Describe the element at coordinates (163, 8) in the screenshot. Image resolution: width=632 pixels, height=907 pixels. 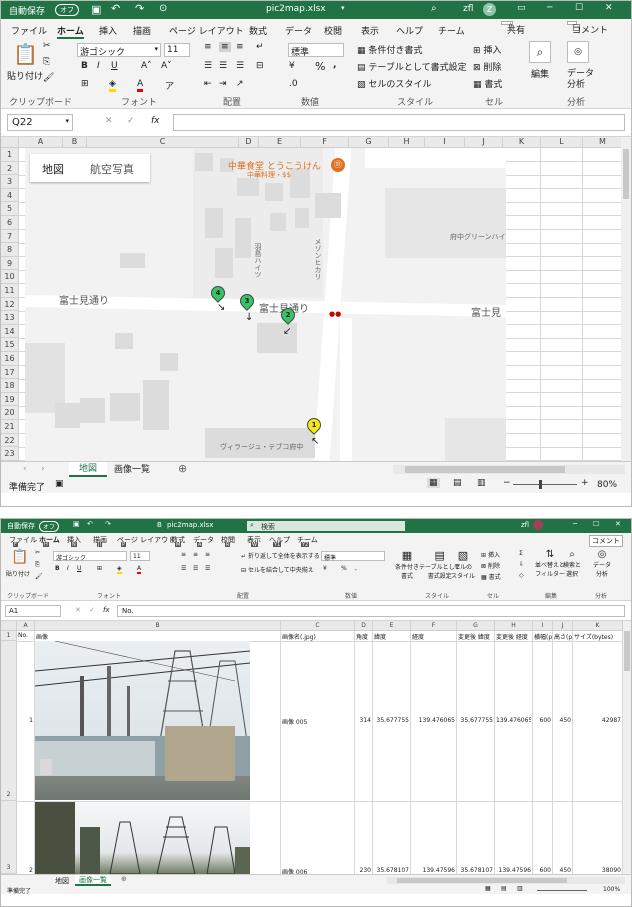
I see `customize-icon: ⊙` at that location.